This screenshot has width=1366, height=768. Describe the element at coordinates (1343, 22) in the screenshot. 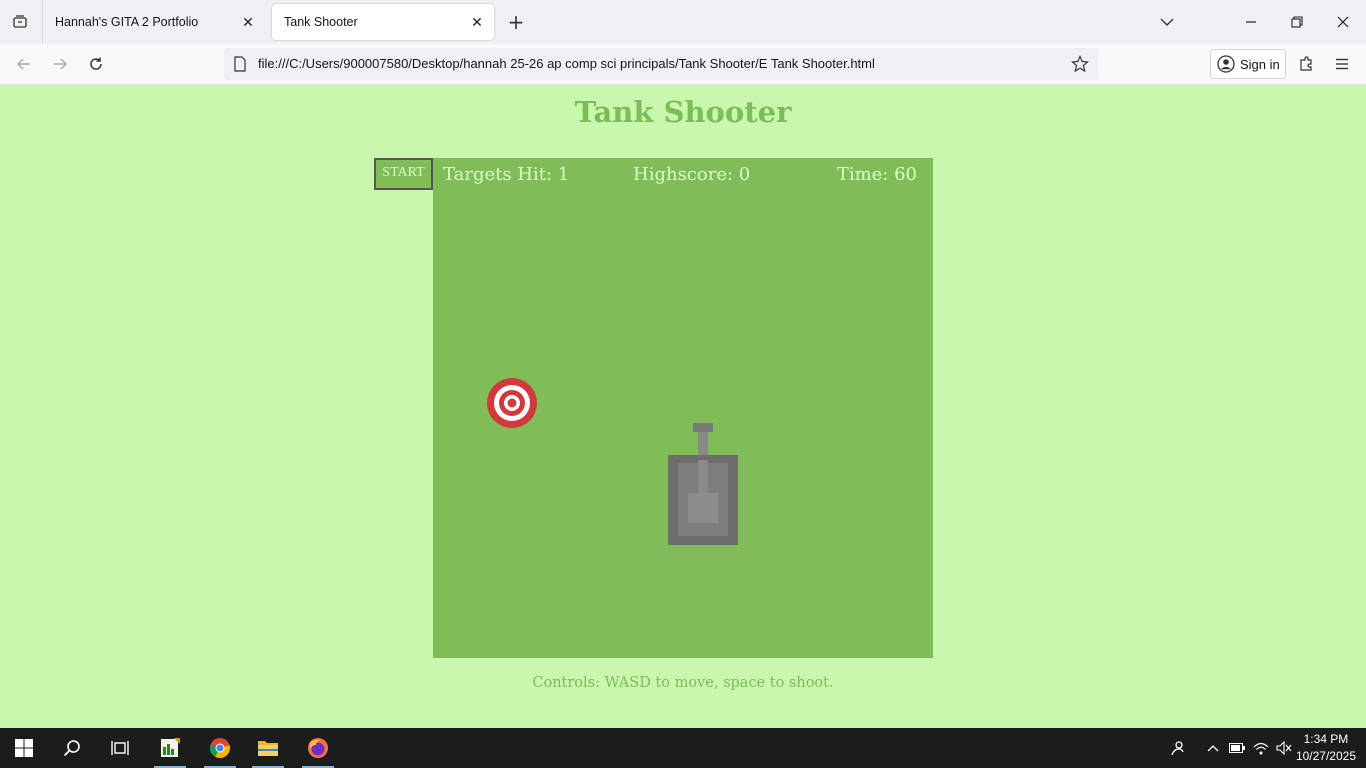

I see `window-close-icon` at that location.